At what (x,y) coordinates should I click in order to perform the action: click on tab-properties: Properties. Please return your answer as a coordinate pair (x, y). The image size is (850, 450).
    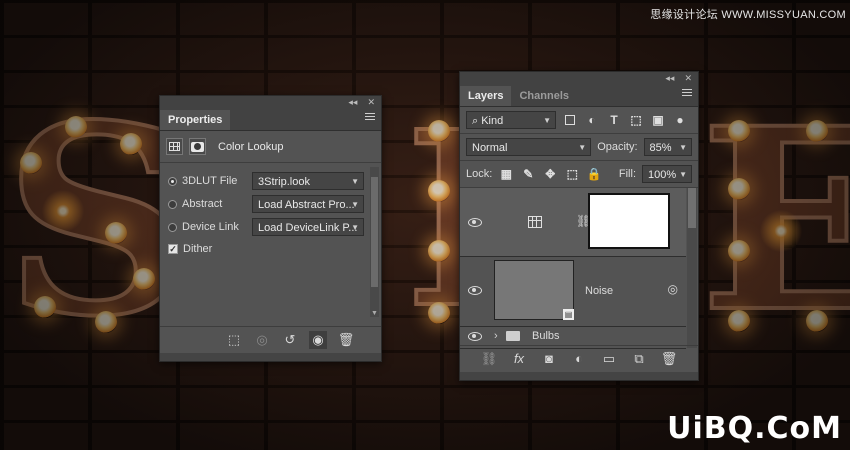
    Looking at the image, I should click on (195, 120).